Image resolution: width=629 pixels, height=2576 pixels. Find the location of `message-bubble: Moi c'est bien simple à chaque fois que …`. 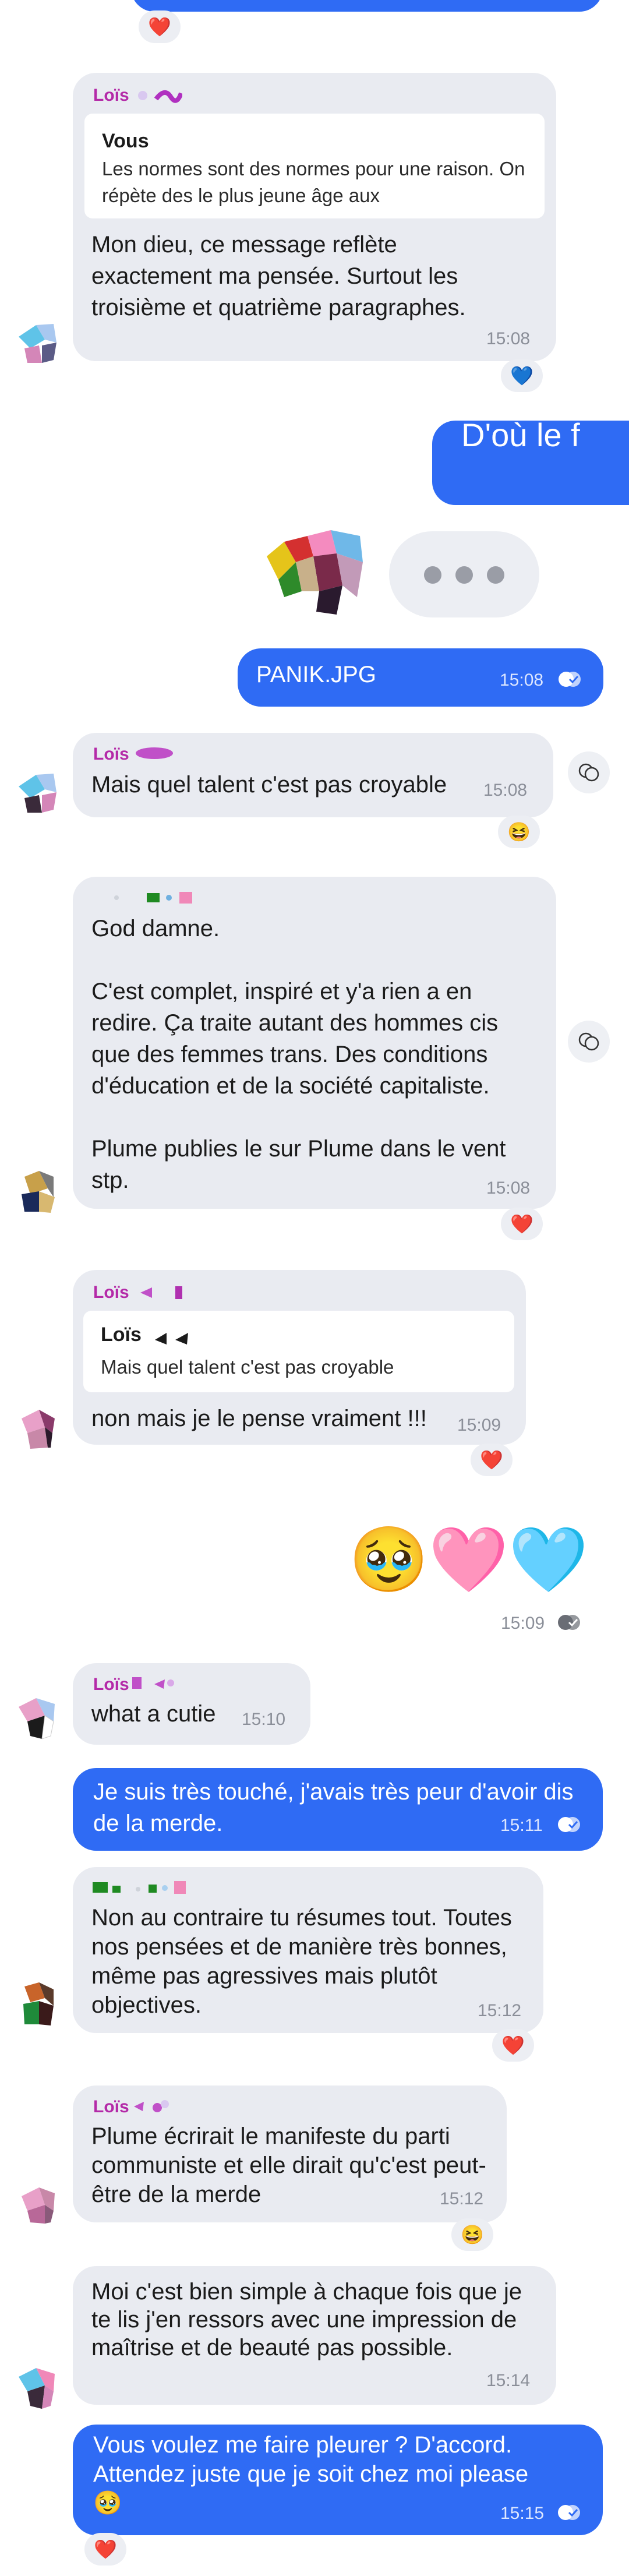

message-bubble: Moi c'est bien simple à chaque fois que … is located at coordinates (314, 2335).